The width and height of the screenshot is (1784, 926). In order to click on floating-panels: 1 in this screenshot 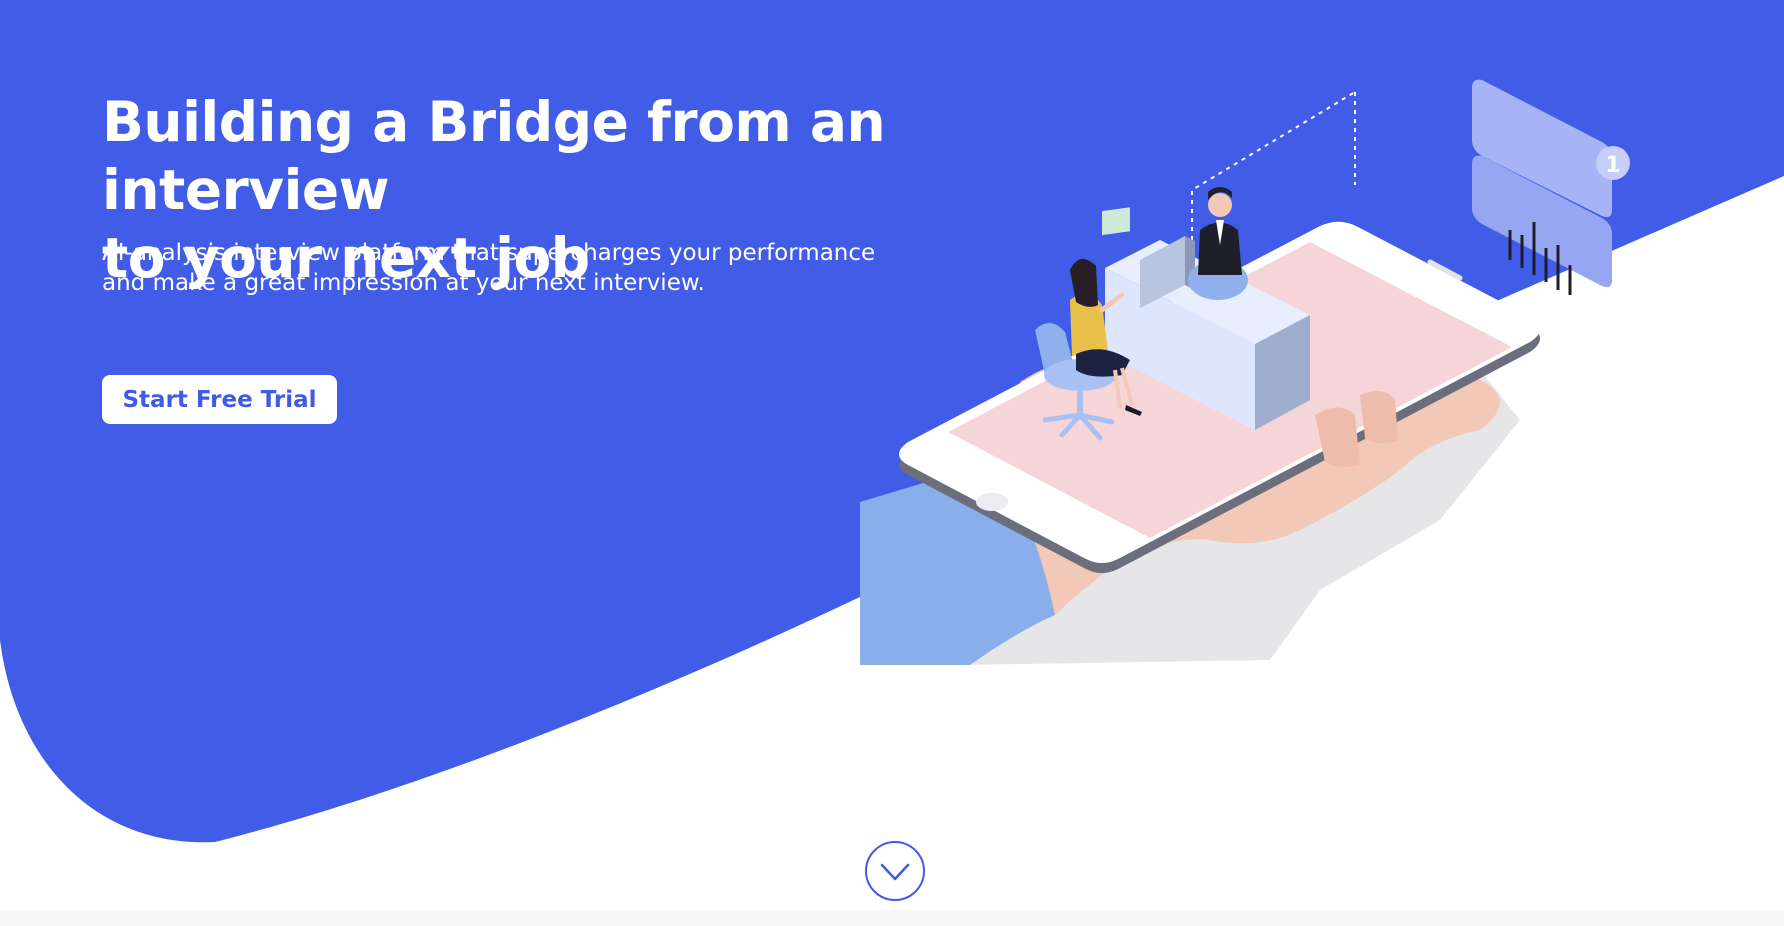, I will do `click(1551, 187)`.